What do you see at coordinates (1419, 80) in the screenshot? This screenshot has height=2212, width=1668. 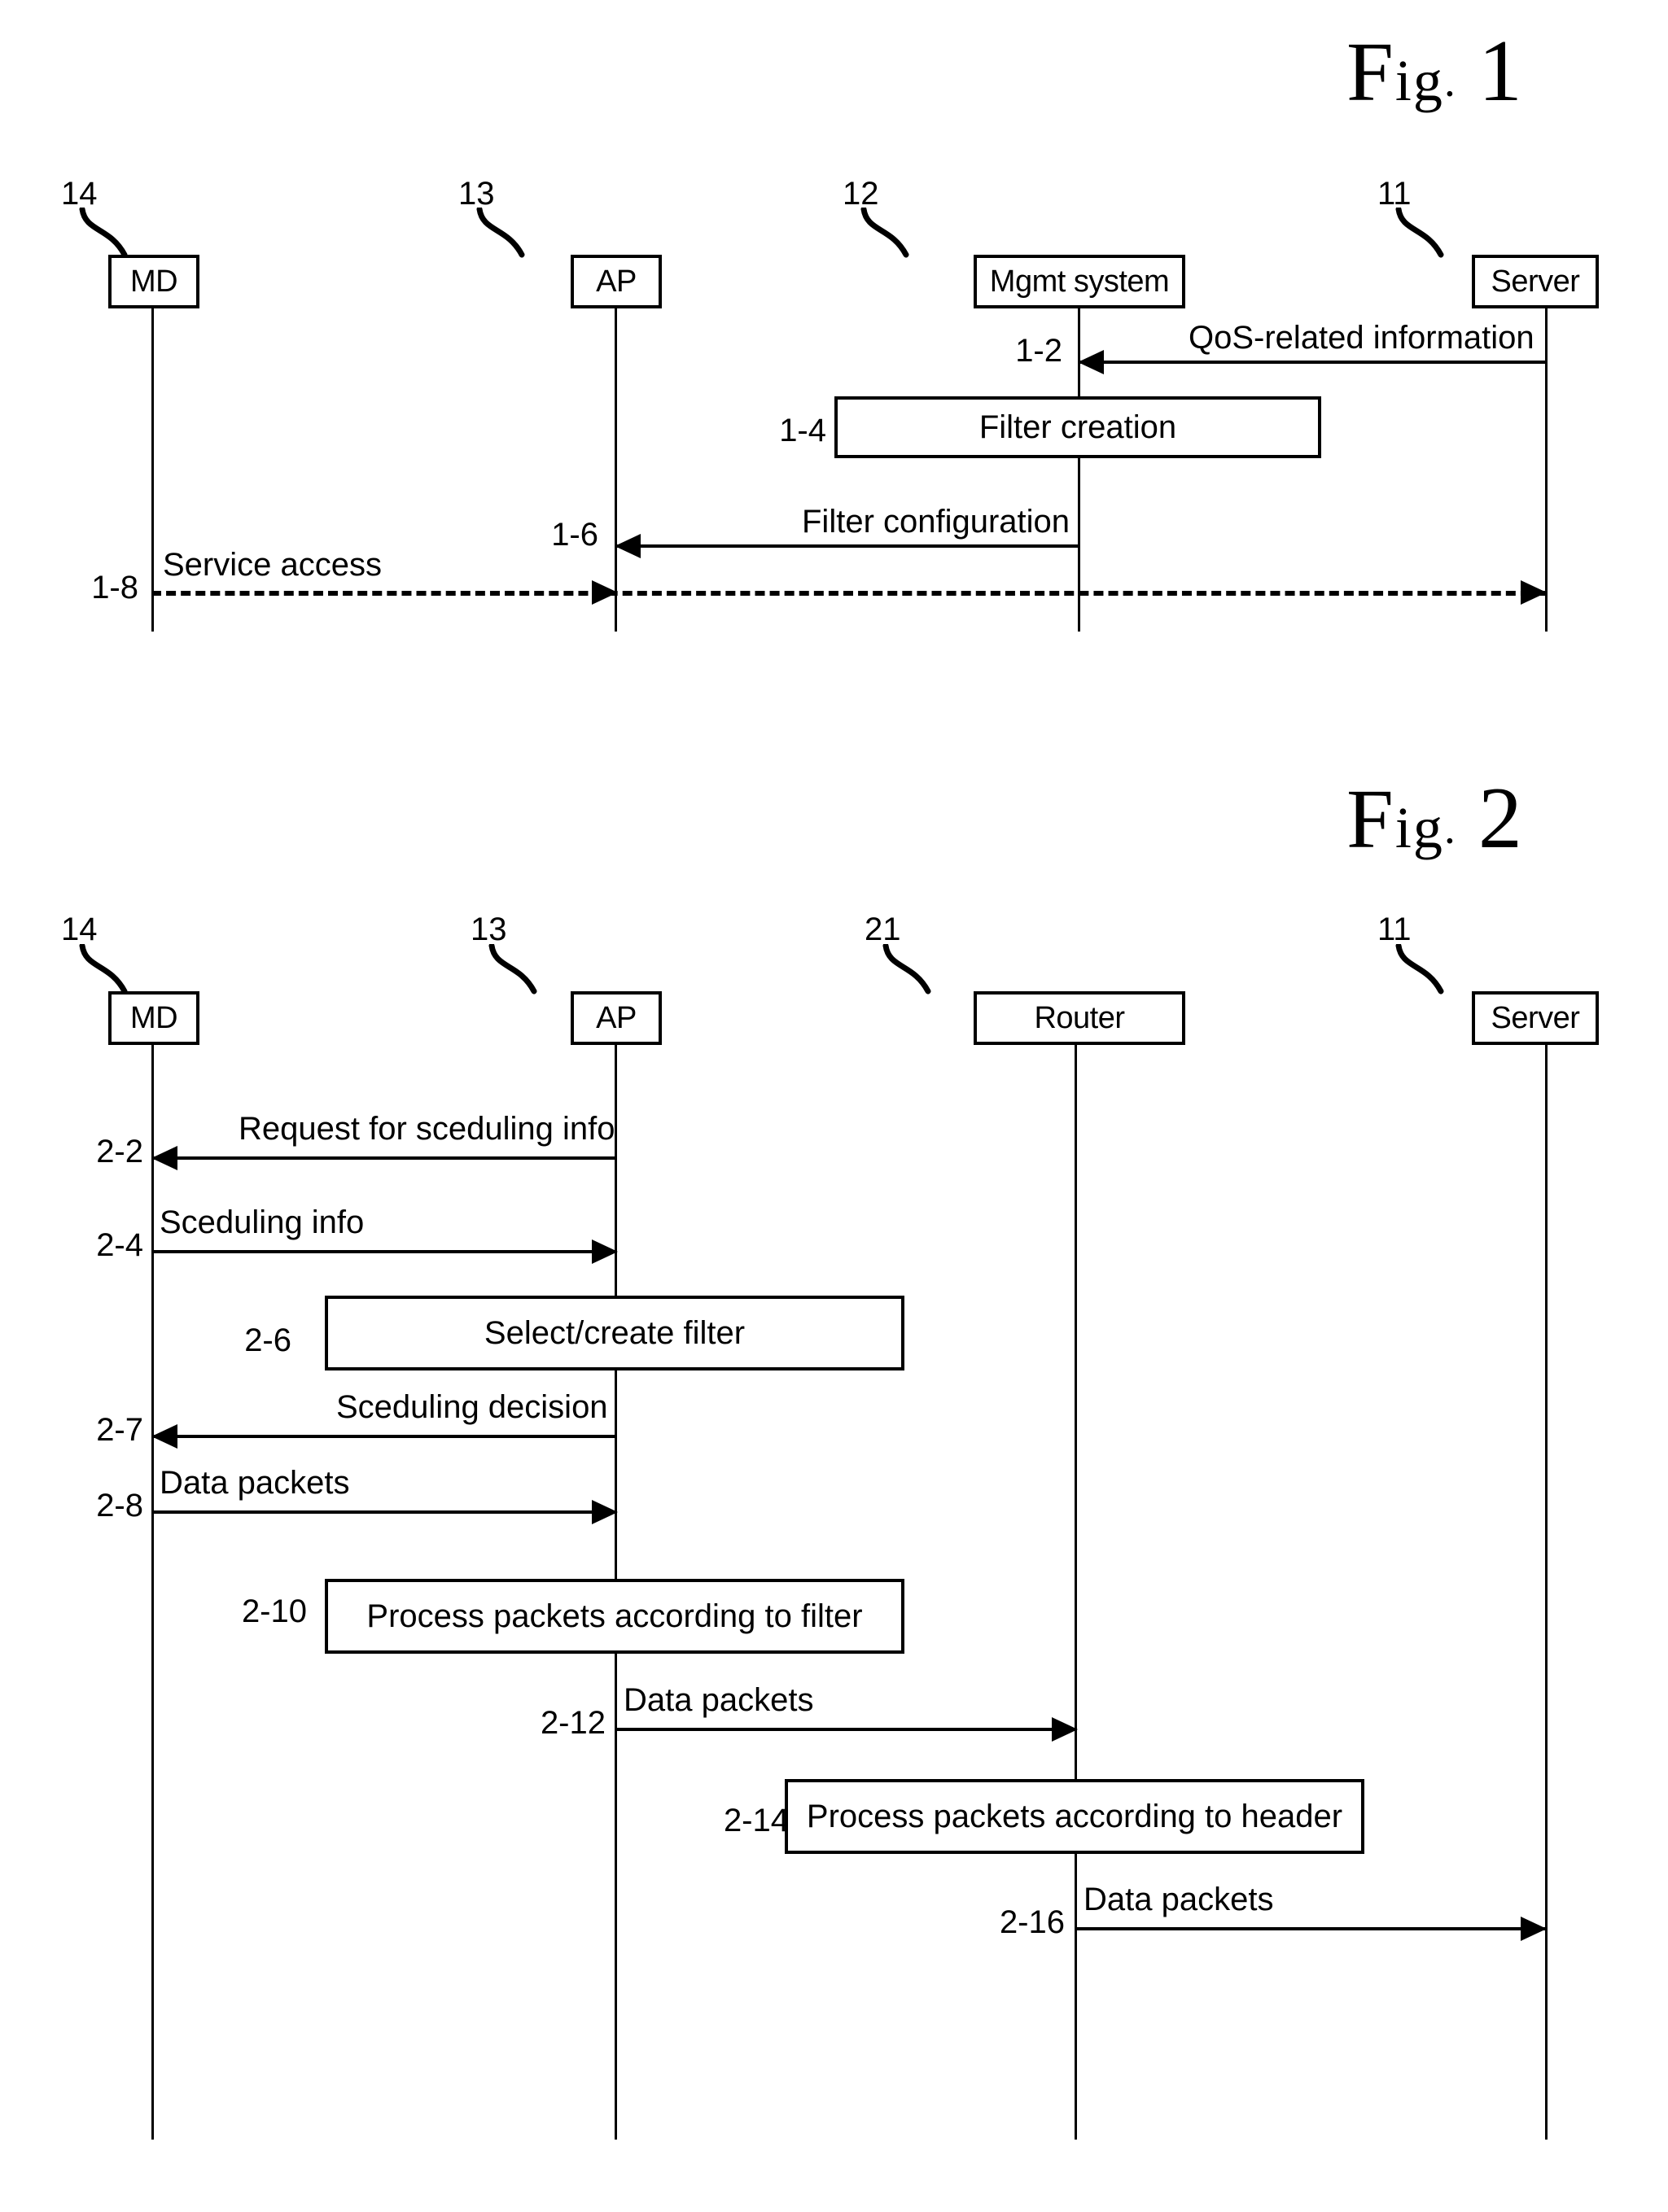 I see `fig1-title-ig: ig` at bounding box center [1419, 80].